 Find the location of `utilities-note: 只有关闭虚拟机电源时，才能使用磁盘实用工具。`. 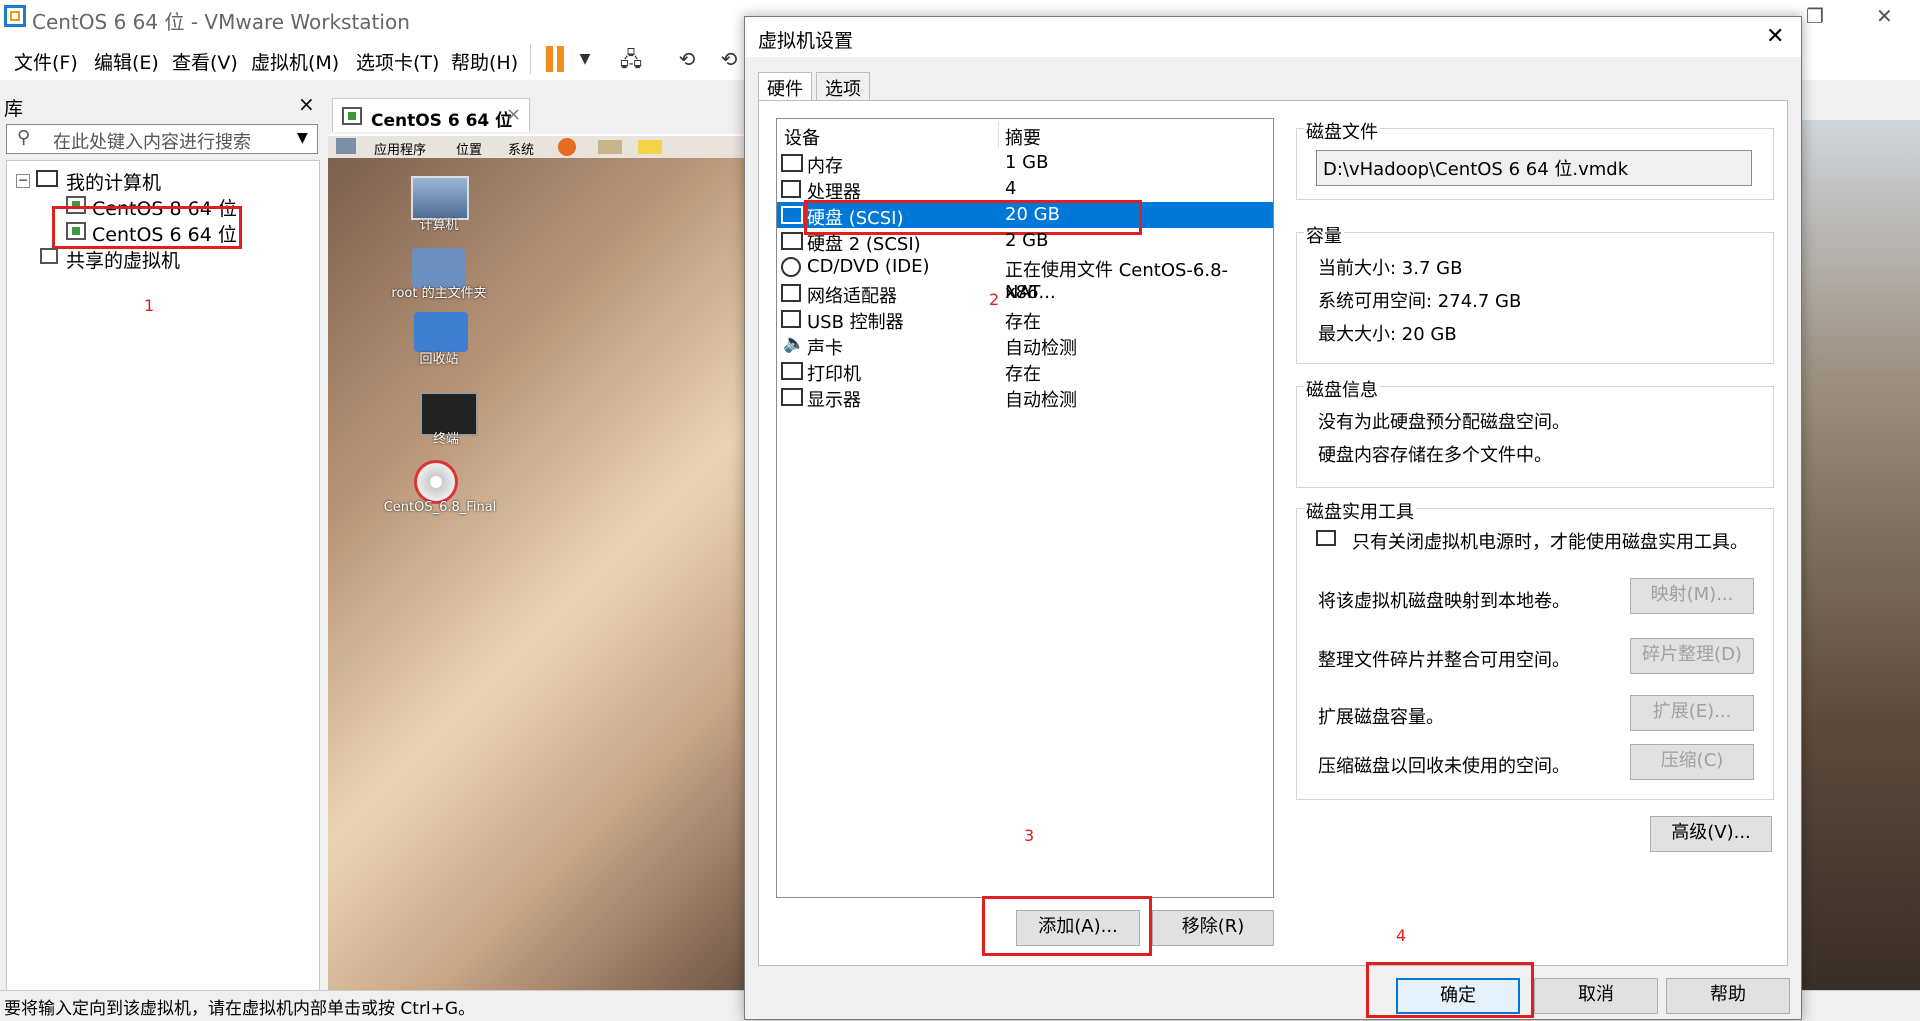

utilities-note: 只有关闭虚拟机电源时，才能使用磁盘实用工具。 is located at coordinates (1550, 542).